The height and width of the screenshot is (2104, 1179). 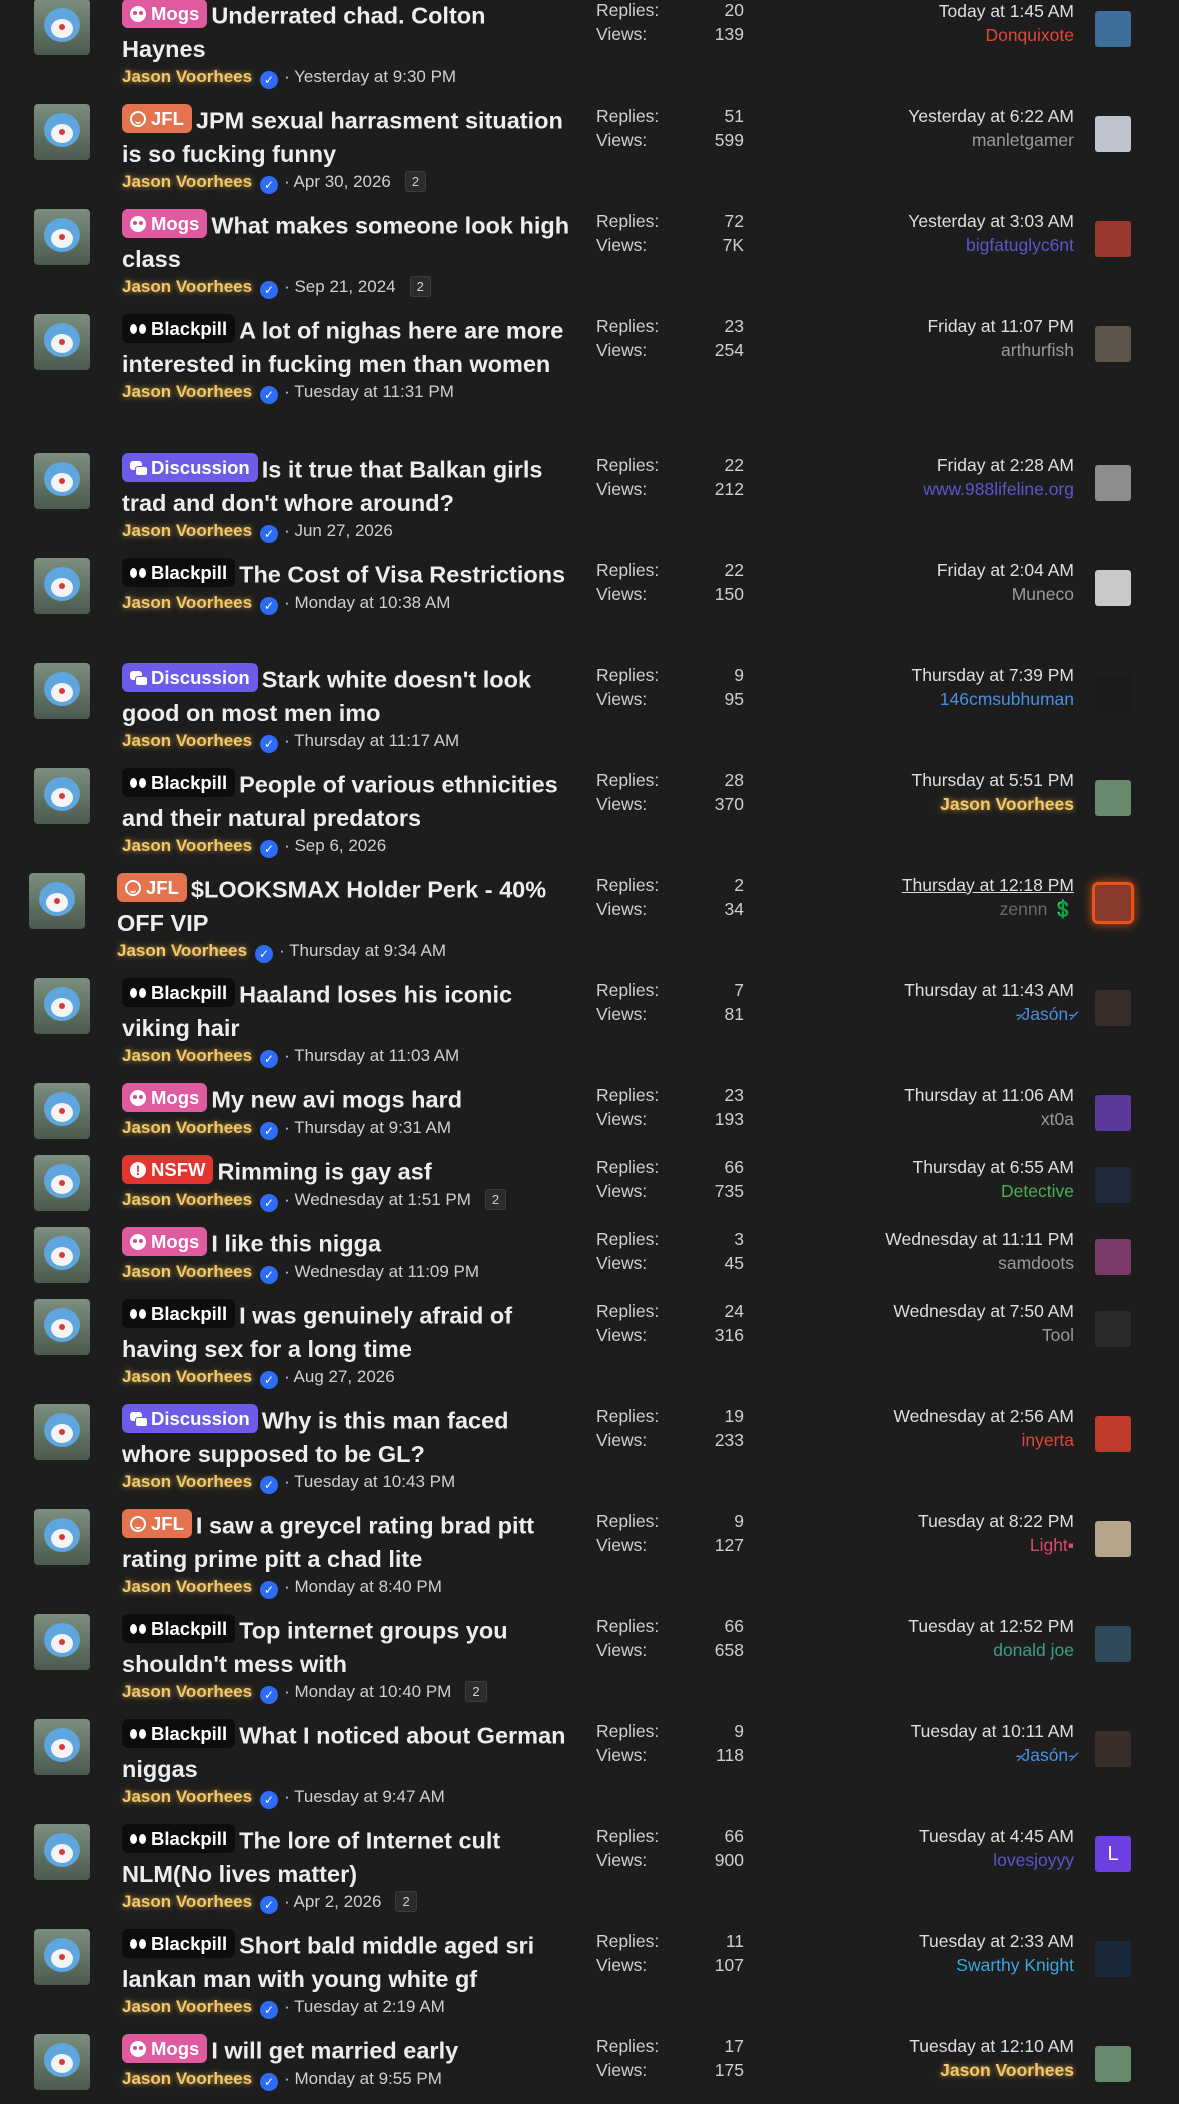 I want to click on last-poster-name: -̷Jasón-̷, so click(x=914, y=1755).